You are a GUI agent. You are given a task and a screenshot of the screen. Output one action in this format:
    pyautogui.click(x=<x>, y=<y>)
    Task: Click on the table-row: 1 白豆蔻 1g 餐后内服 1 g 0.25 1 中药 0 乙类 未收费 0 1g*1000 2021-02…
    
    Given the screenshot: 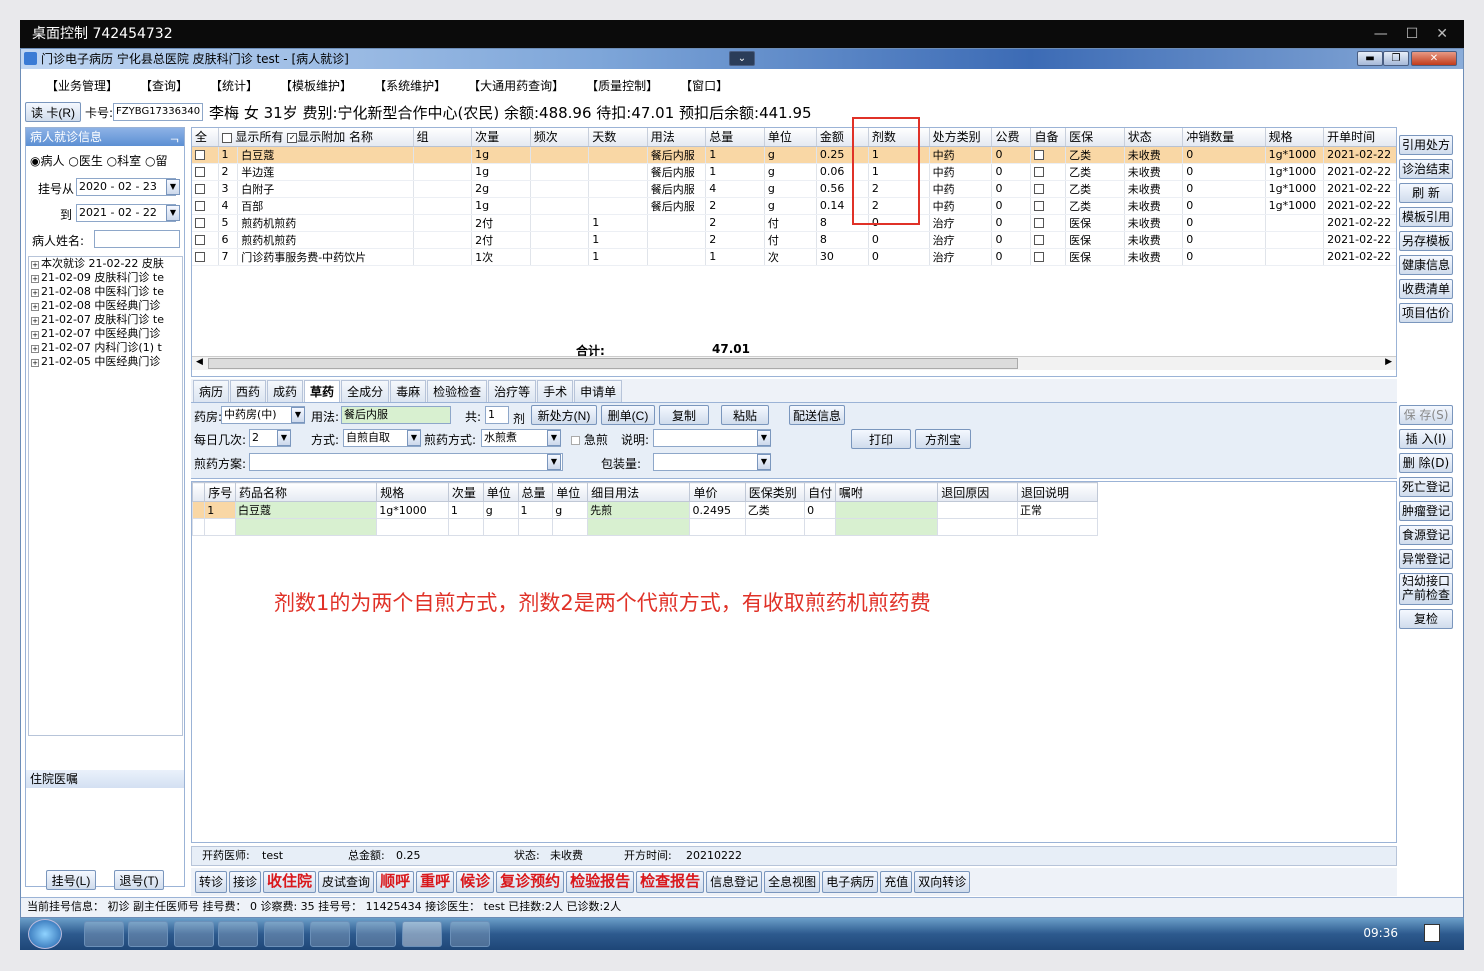 What is the action you would take?
    pyautogui.click(x=794, y=155)
    